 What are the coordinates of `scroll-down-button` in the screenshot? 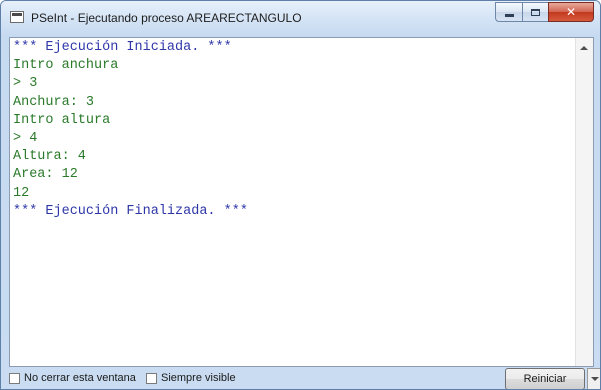 It's located at (593, 378).